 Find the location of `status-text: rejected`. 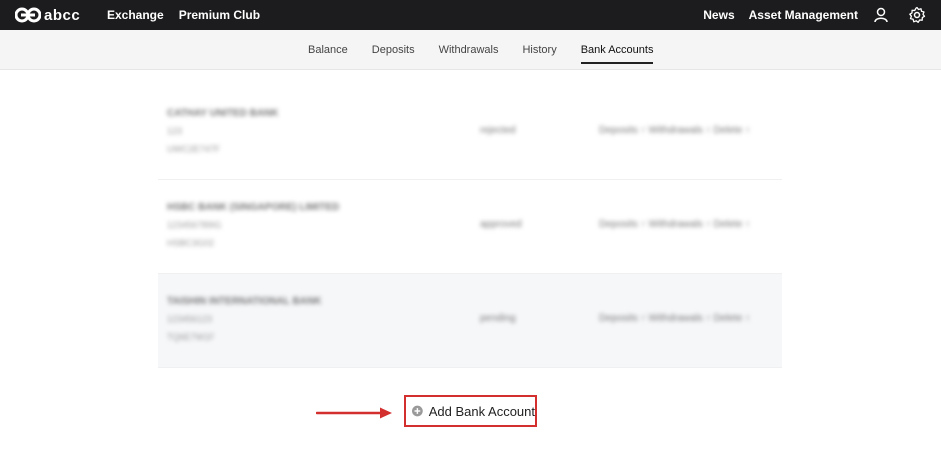

status-text: rejected is located at coordinates (498, 130).